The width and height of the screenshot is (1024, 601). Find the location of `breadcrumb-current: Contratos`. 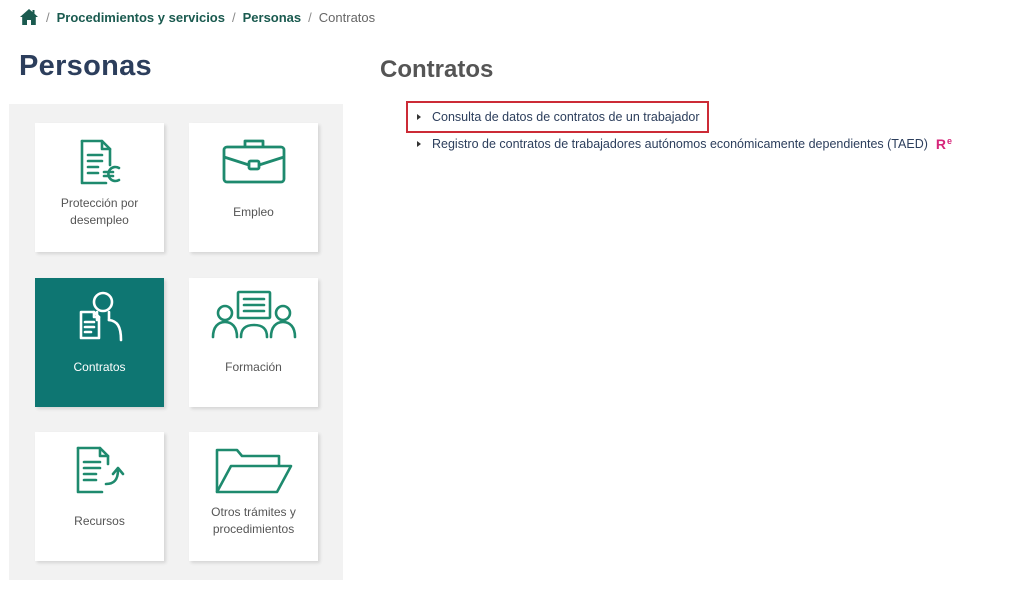

breadcrumb-current: Contratos is located at coordinates (347, 17).